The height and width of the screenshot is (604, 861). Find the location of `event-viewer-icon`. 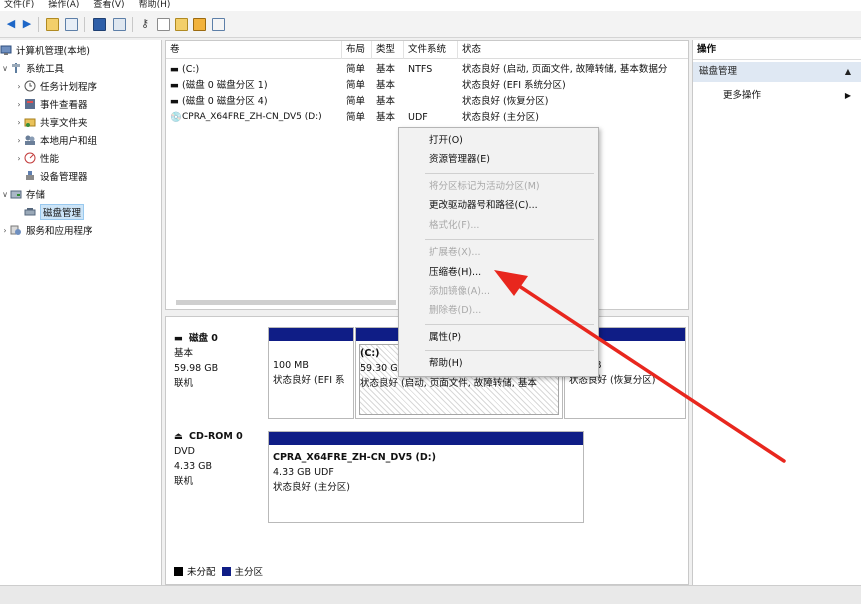

event-viewer-icon is located at coordinates (30, 104).